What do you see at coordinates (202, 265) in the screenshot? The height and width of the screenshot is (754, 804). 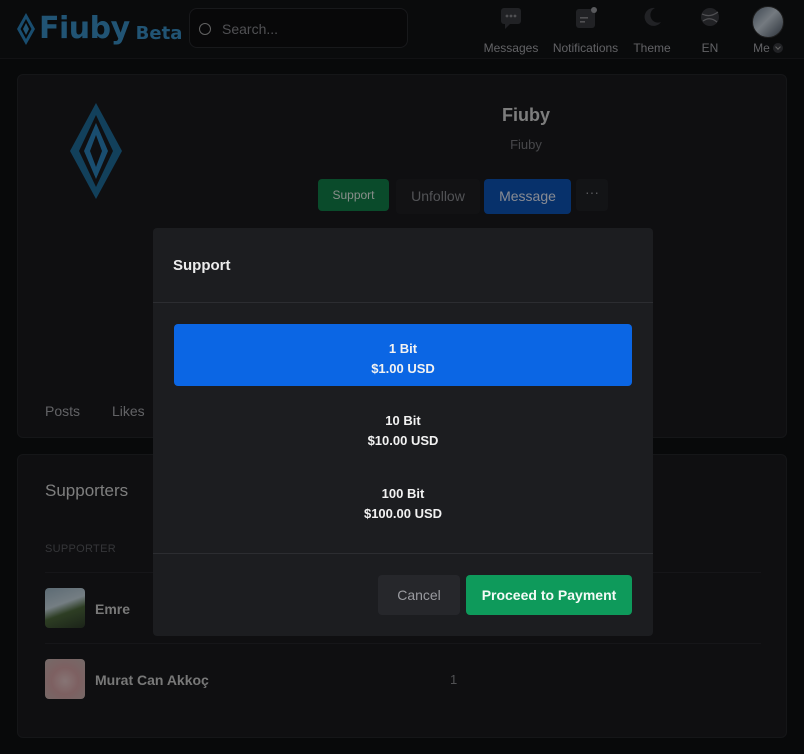 I see `modal-title: Support` at bounding box center [202, 265].